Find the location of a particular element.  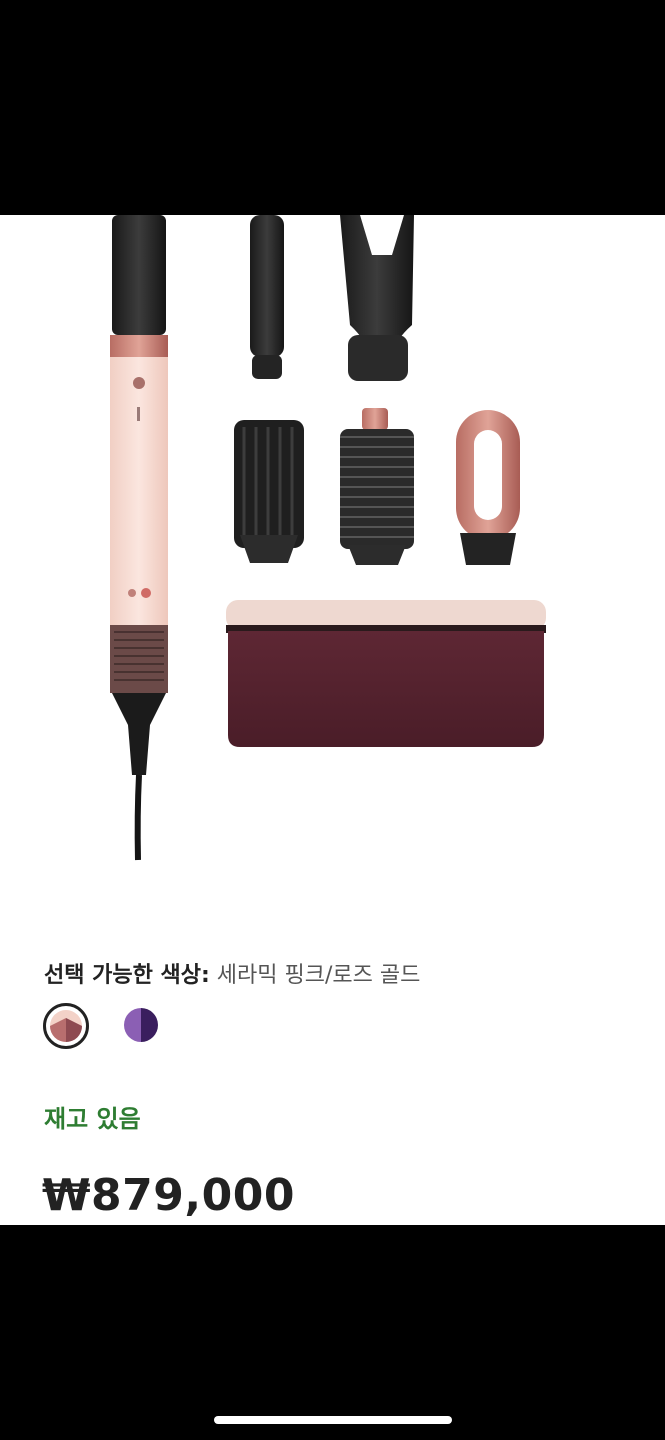

smoothing-dryer is located at coordinates (377, 298).